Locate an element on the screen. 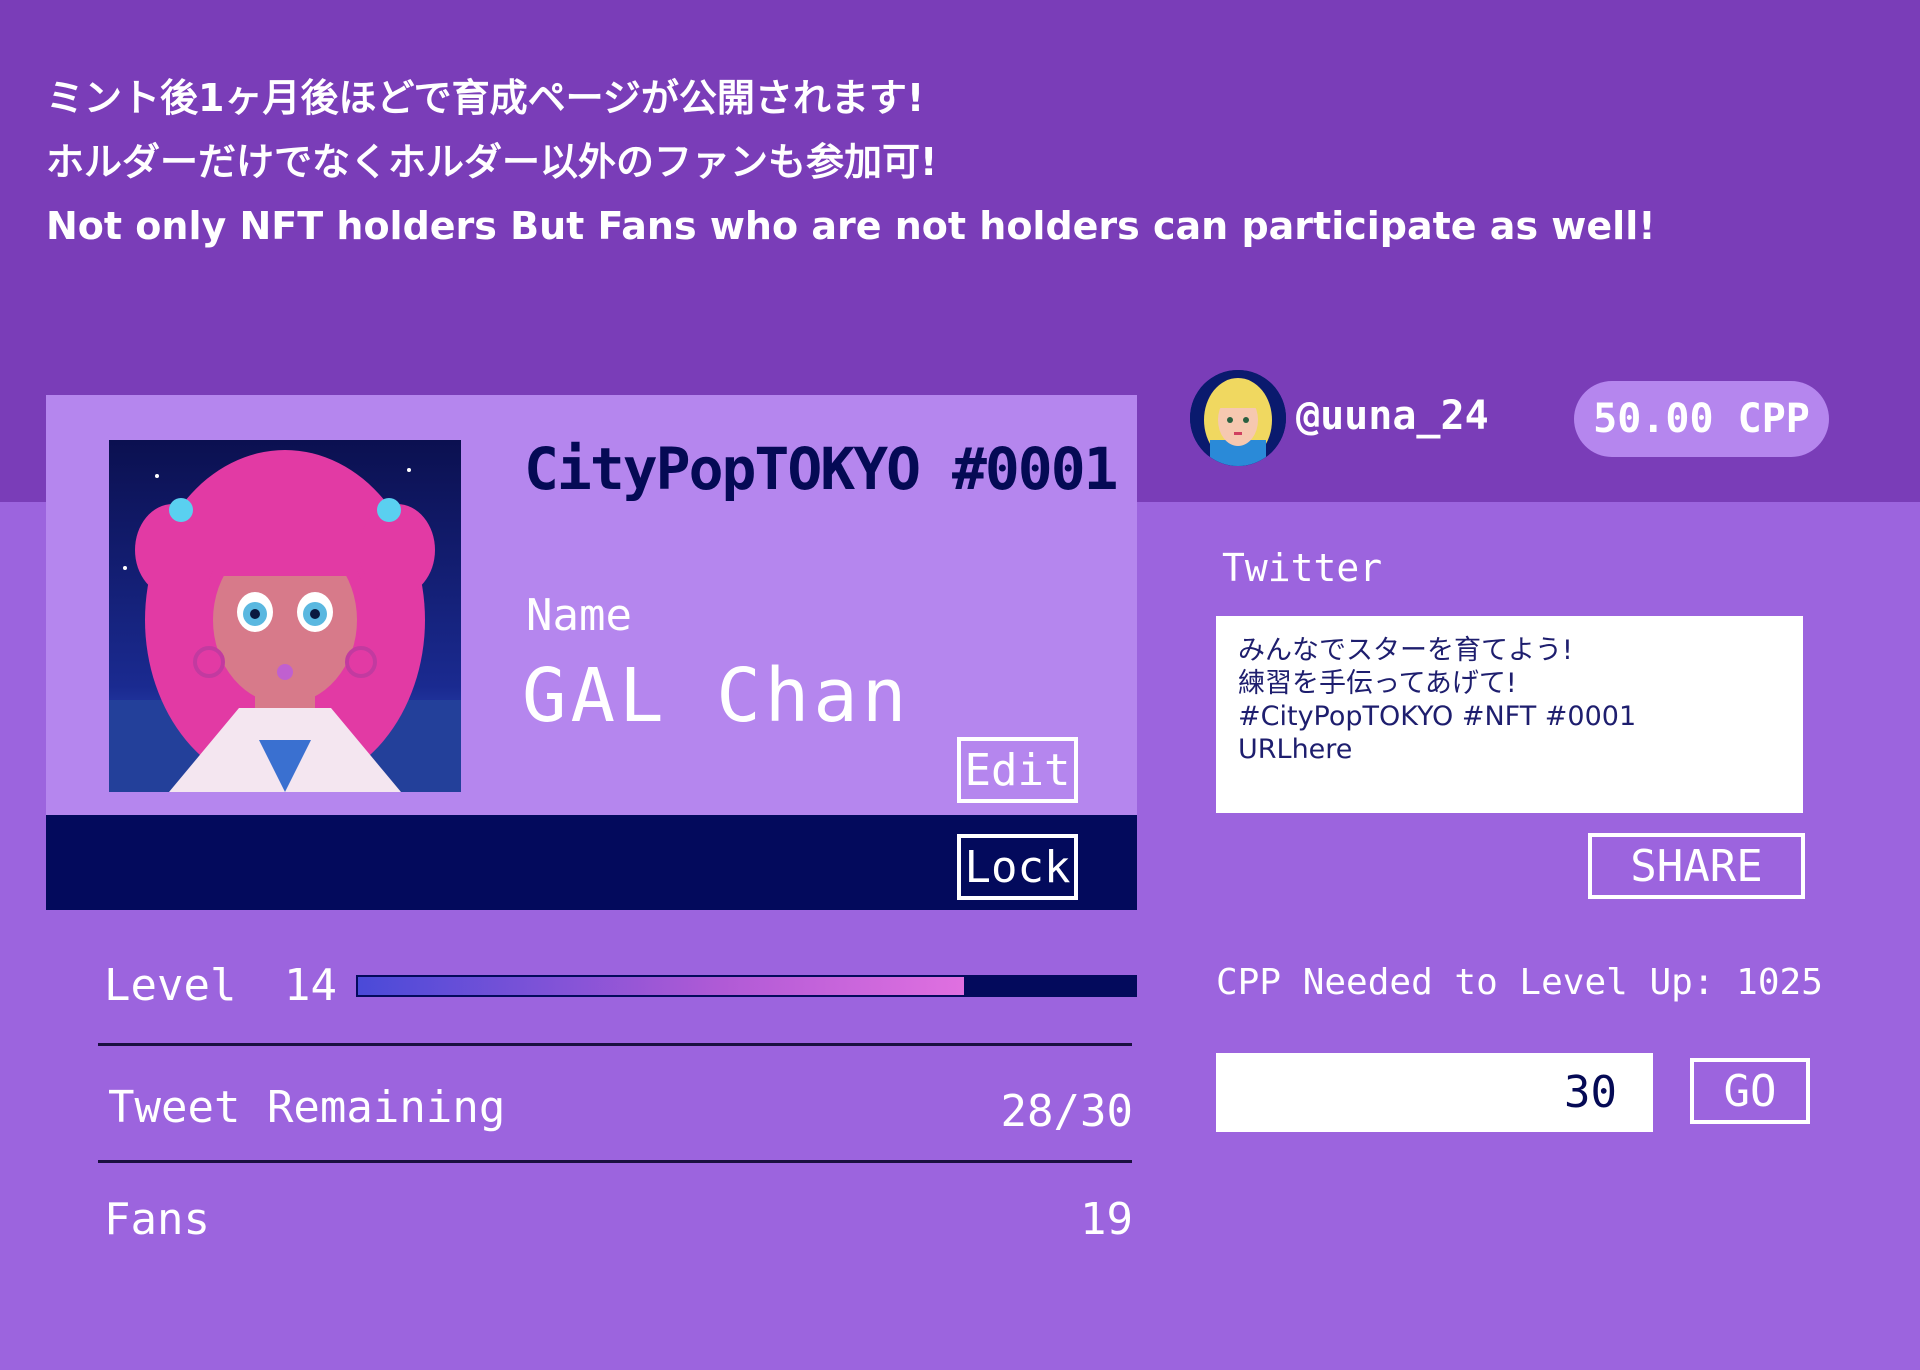 This screenshot has height=1370, width=1920. level-progress-bar is located at coordinates (746, 986).